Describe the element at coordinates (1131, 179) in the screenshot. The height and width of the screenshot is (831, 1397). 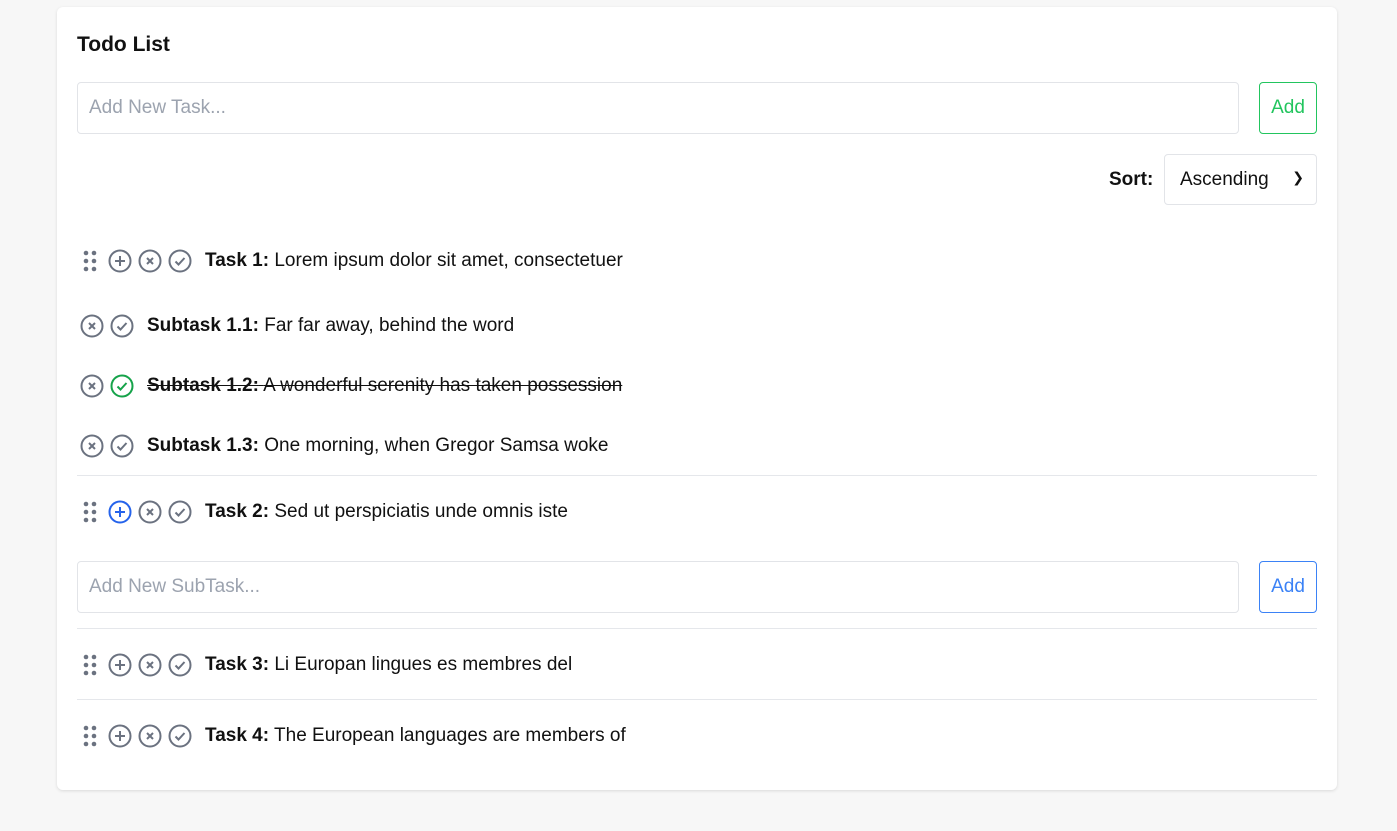
I see `sort-label: Sort:` at that location.